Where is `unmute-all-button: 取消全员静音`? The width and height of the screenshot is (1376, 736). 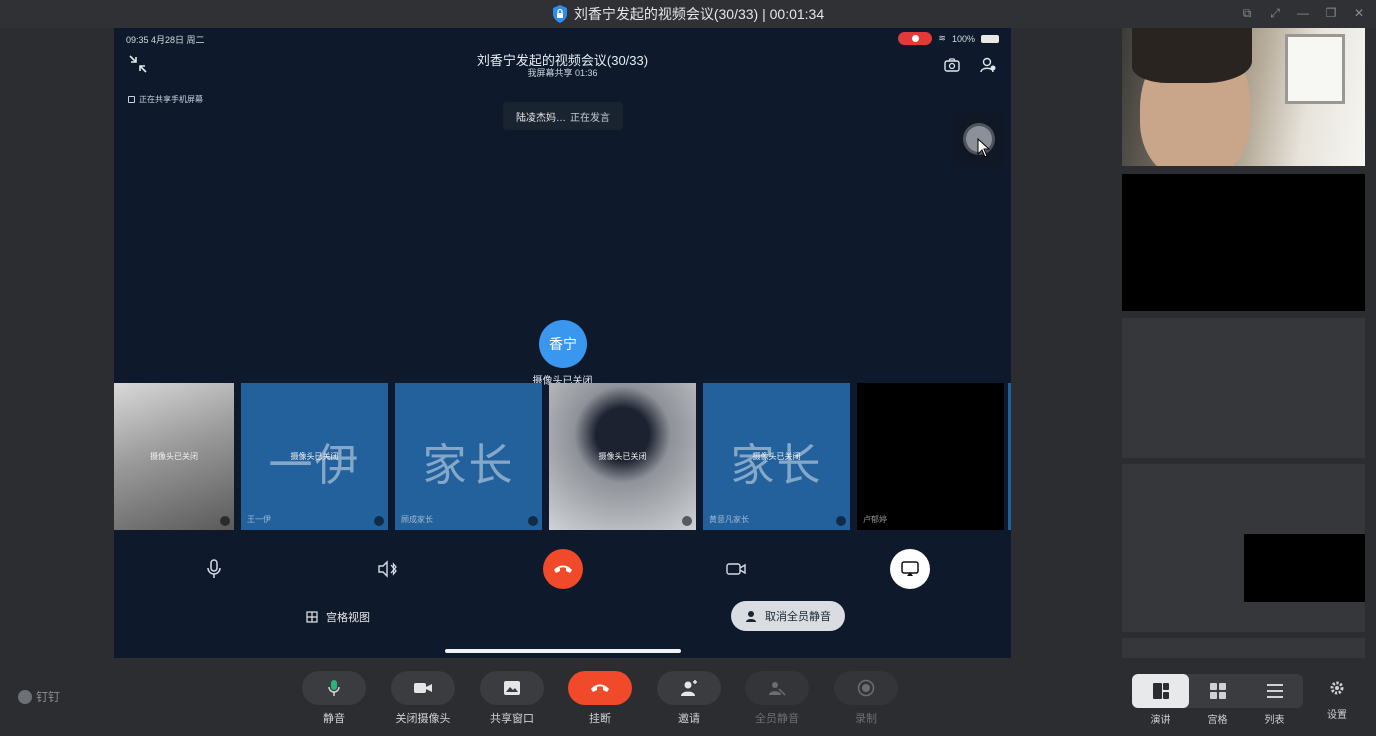
unmute-all-button: 取消全员静音 is located at coordinates (788, 616).